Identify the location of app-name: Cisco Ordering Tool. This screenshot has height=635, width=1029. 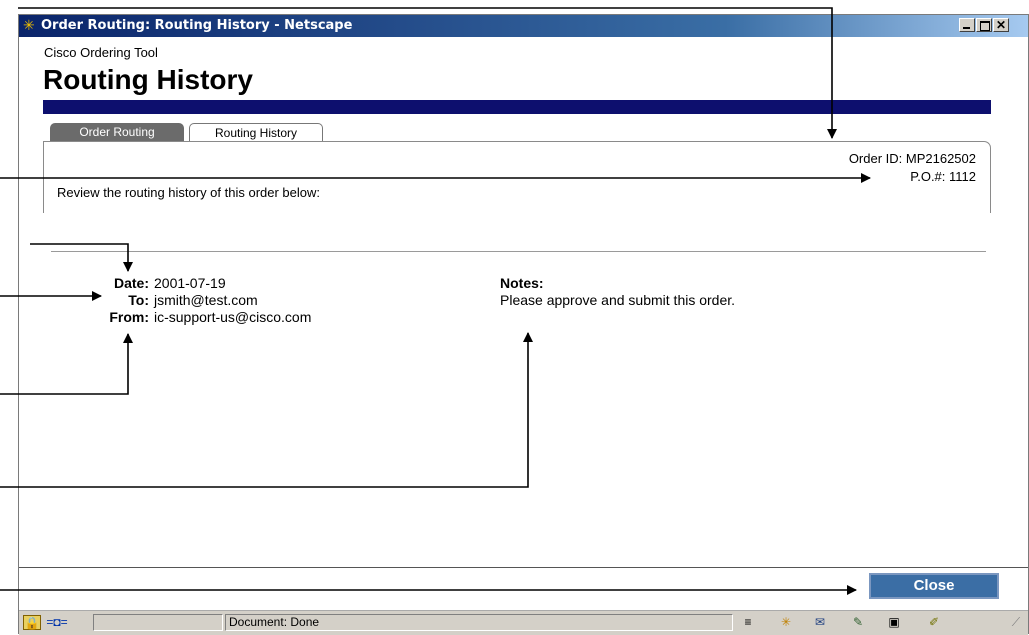
(101, 52).